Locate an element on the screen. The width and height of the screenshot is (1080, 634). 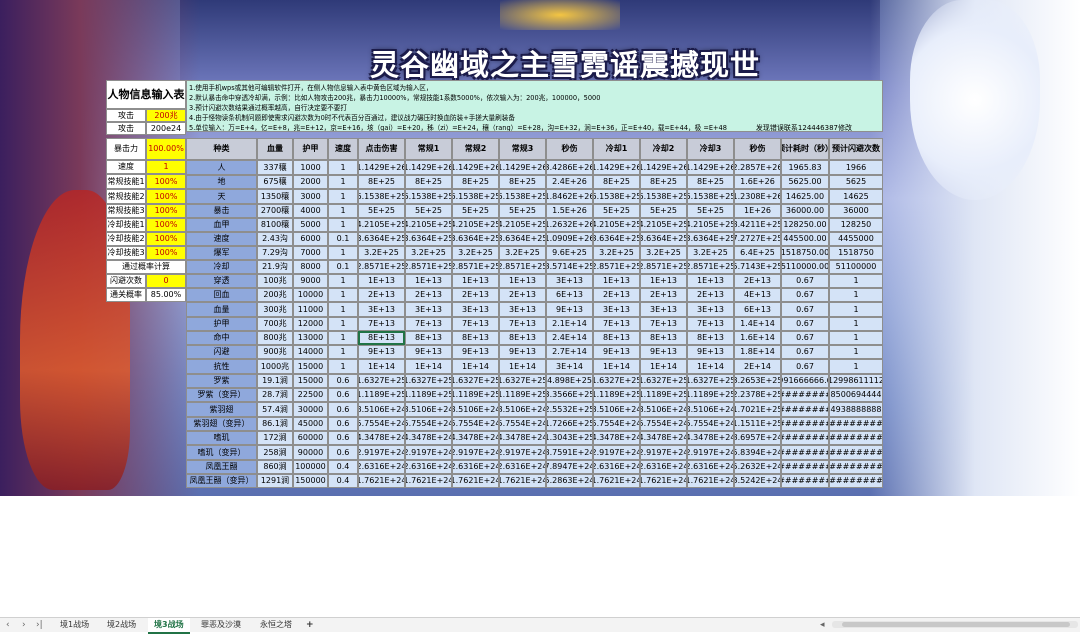
table-cell: 86.1涧 is located at coordinates (275, 424).